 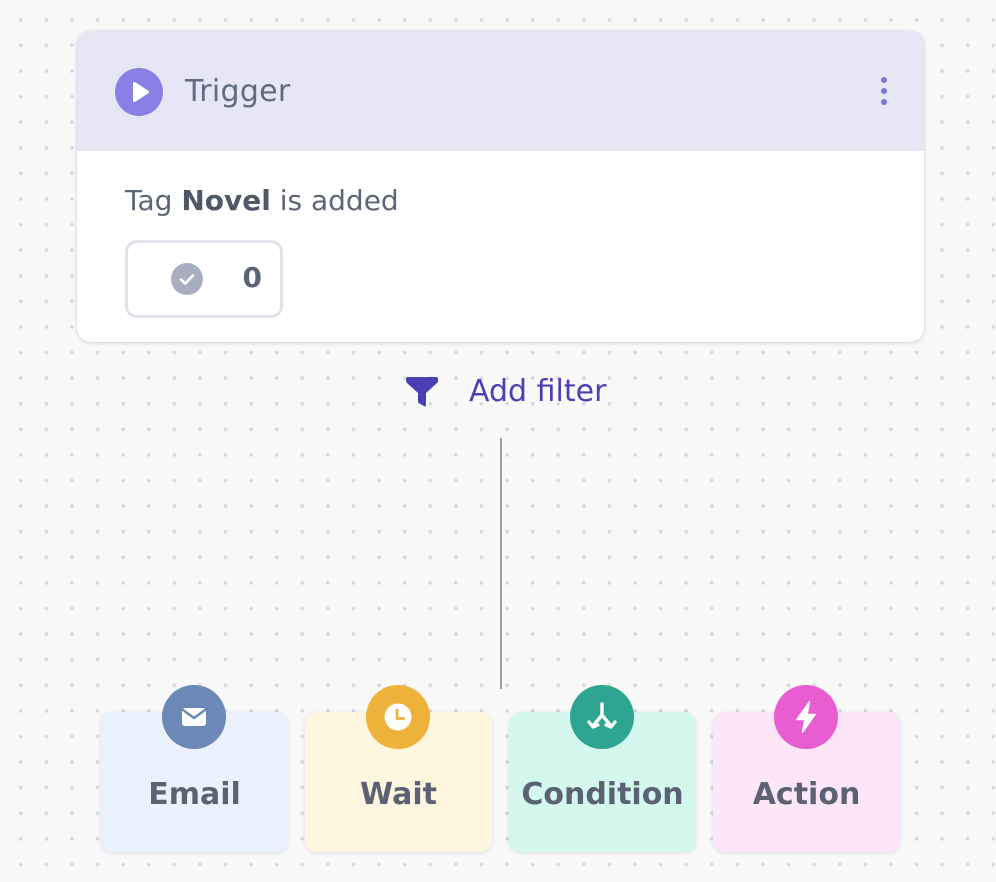 I want to click on trigger-description-suffix: is added, so click(x=339, y=200).